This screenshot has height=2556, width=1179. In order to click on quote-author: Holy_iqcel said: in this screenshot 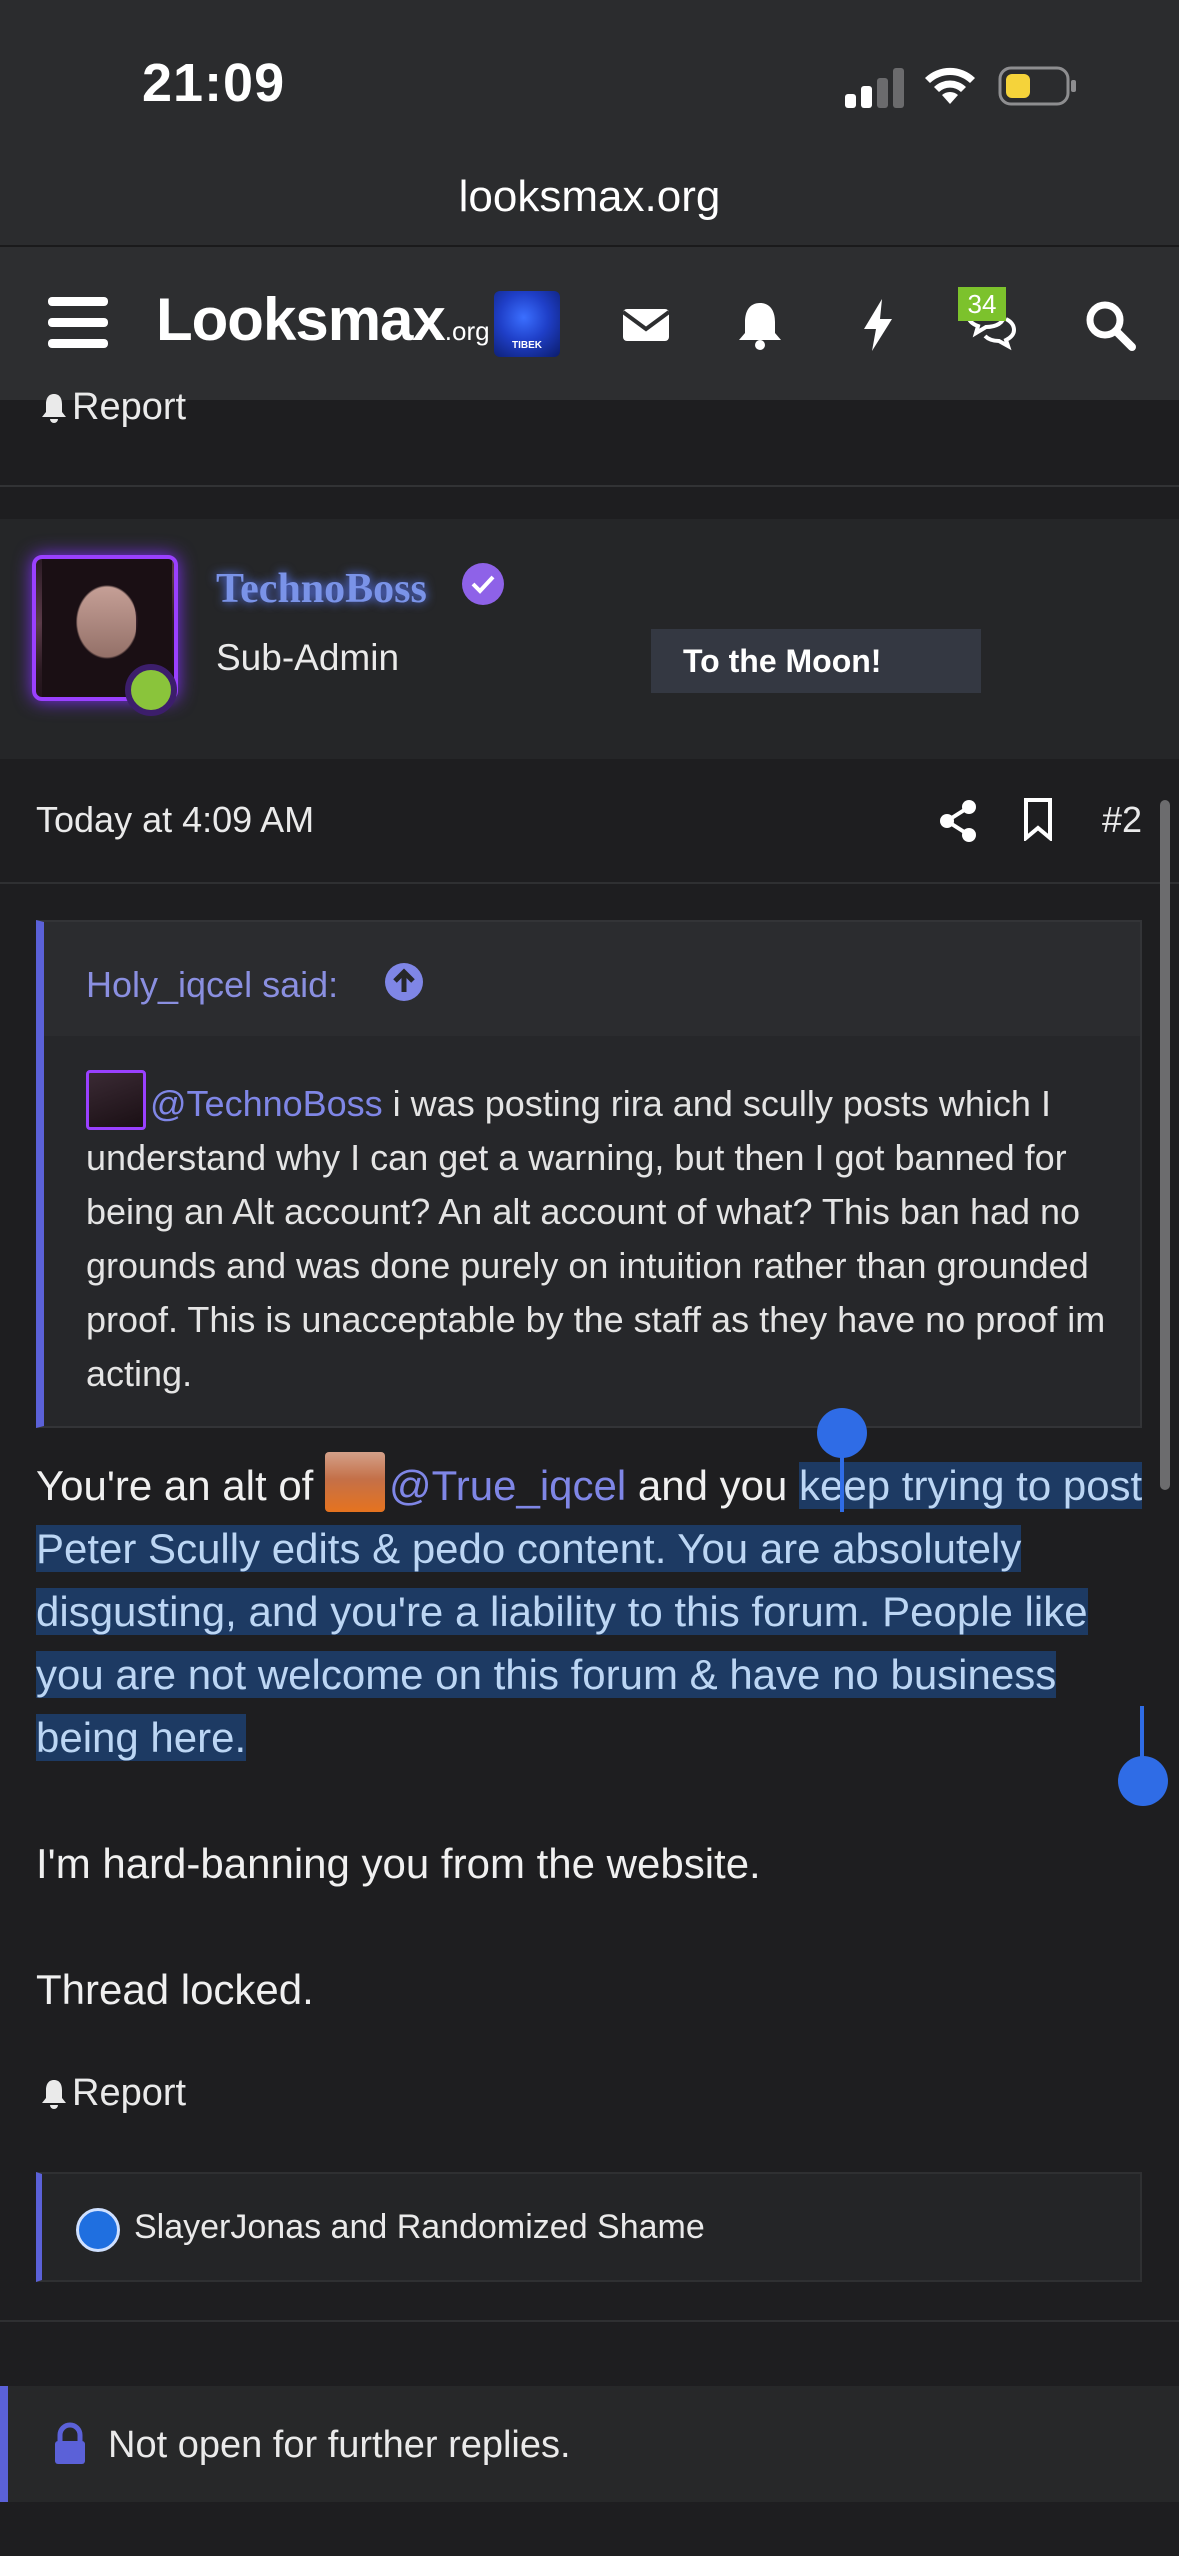, I will do `click(212, 985)`.